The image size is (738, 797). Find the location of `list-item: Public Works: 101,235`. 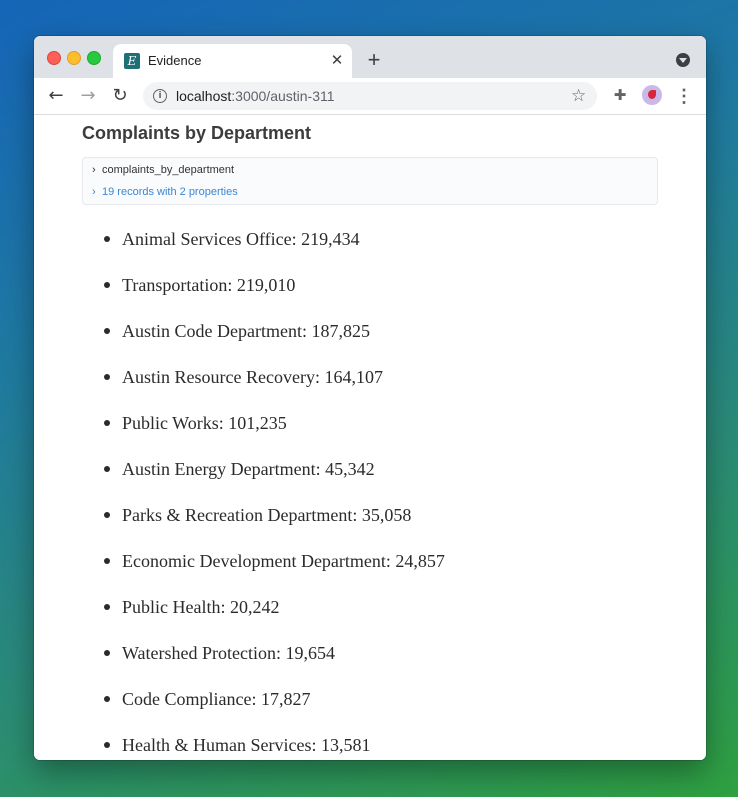

list-item: Public Works: 101,235 is located at coordinates (274, 432).